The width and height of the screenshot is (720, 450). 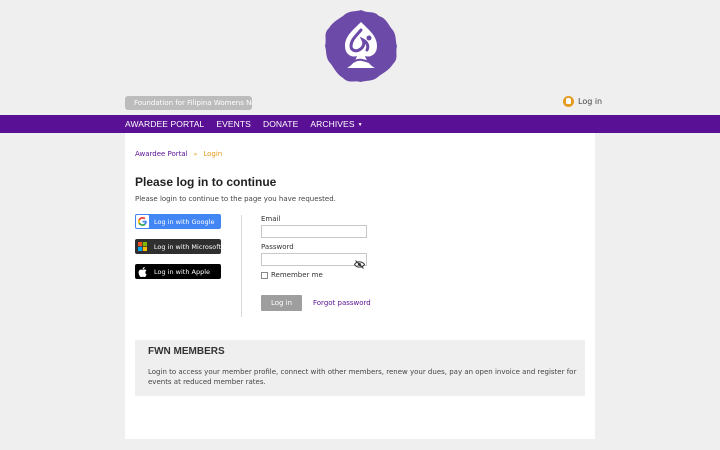 I want to click on vertical-divider, so click(x=241, y=266).